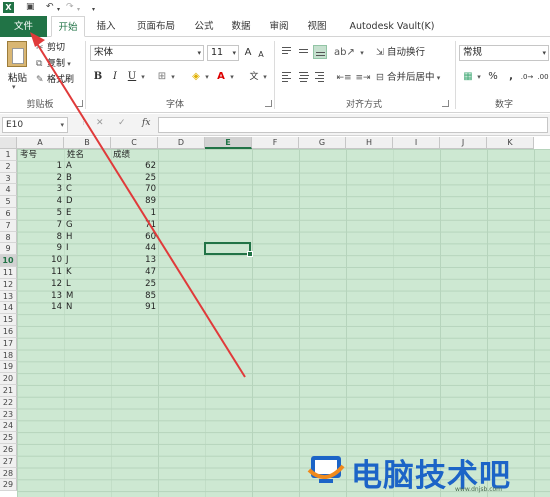 This screenshot has width=550, height=497. What do you see at coordinates (67, 249) in the screenshot?
I see `cell-name: I` at bounding box center [67, 249].